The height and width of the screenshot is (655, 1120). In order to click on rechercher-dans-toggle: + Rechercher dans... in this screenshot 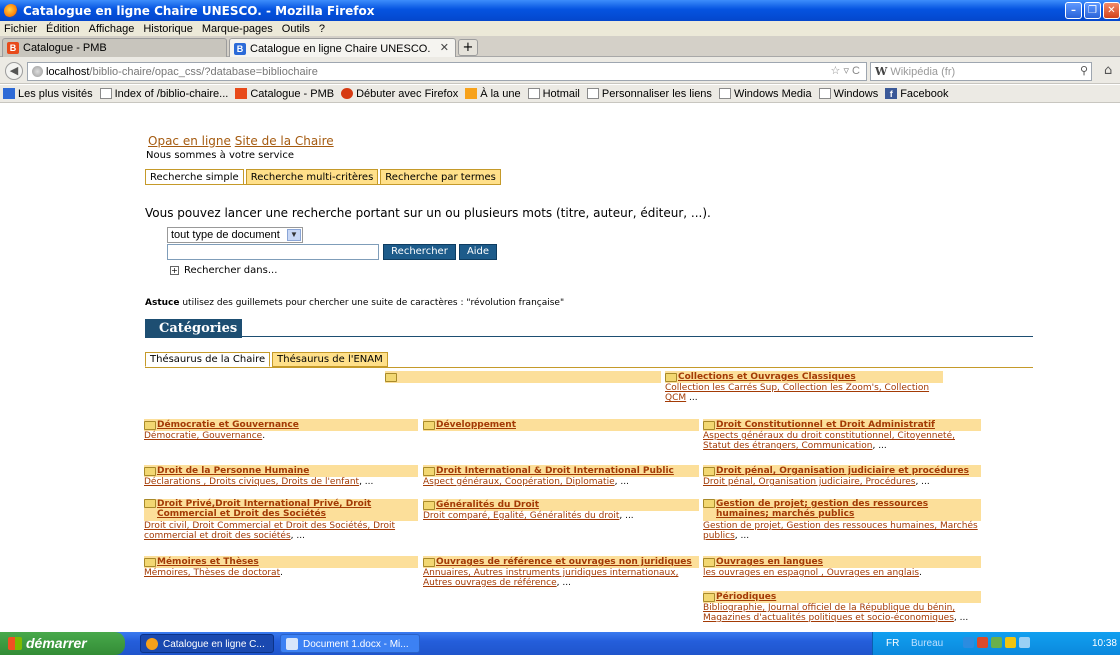, I will do `click(223, 270)`.